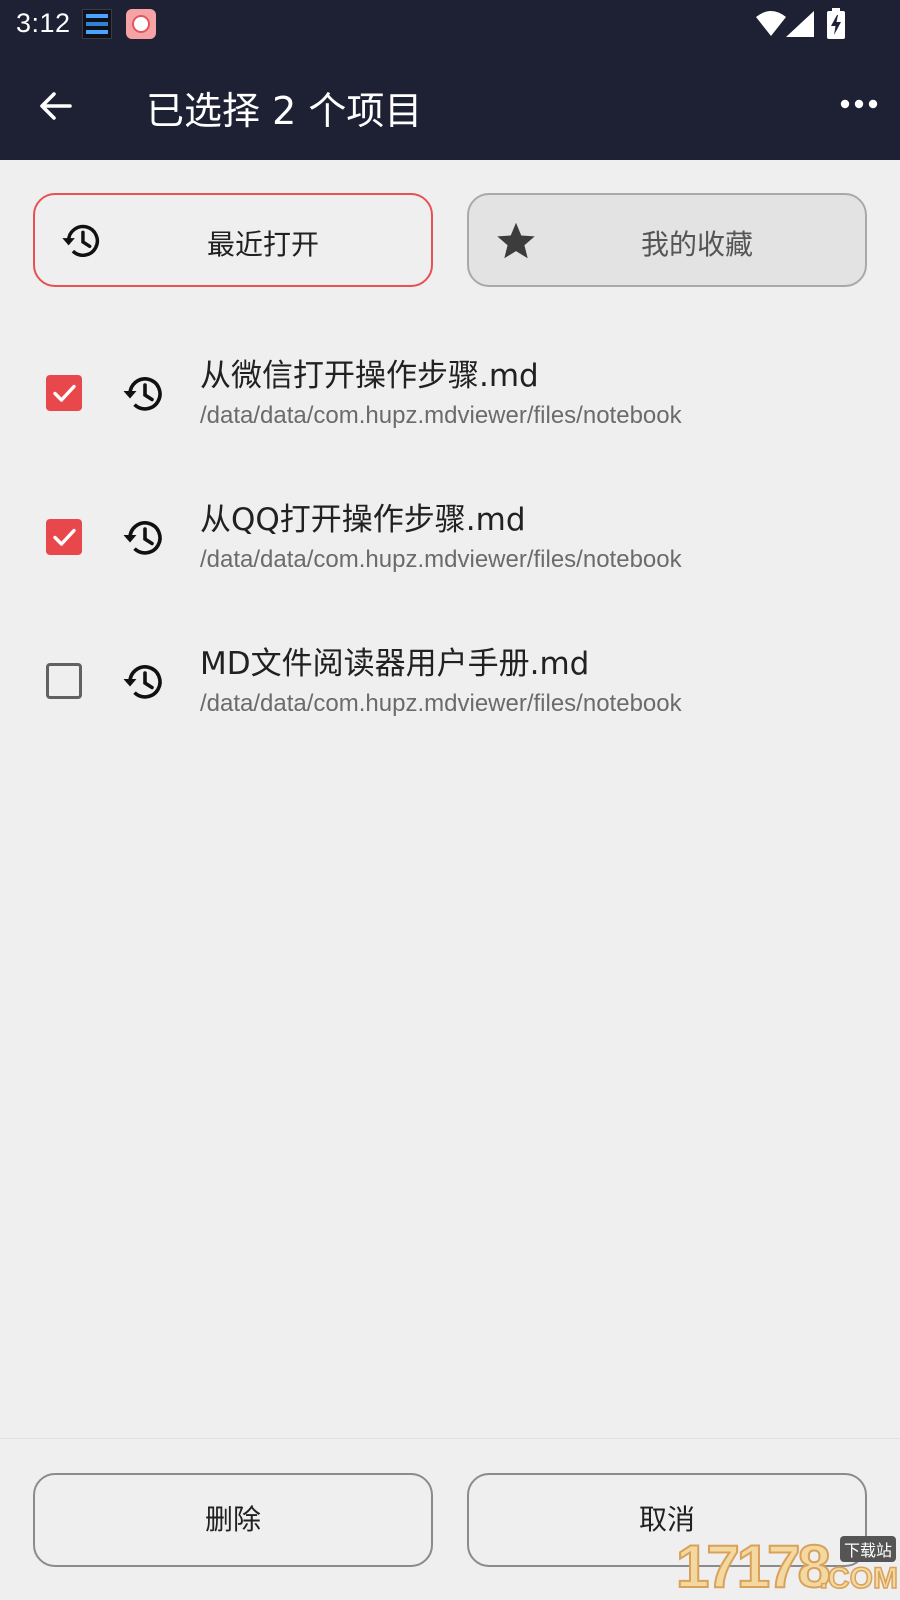 This screenshot has height=1600, width=900. What do you see at coordinates (771, 23) in the screenshot?
I see `wifi-icon` at bounding box center [771, 23].